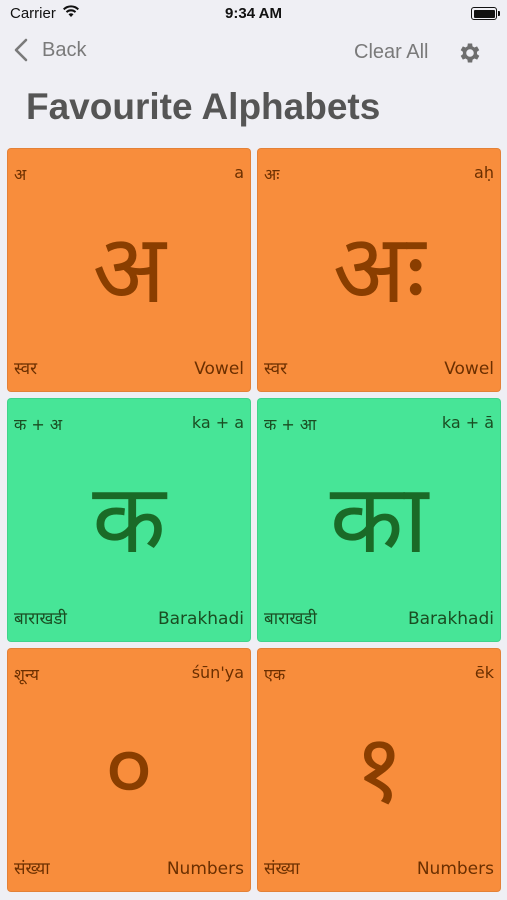 This screenshot has width=507, height=900. What do you see at coordinates (290, 424) in the screenshot?
I see `card-devanagari-label: क + आ` at bounding box center [290, 424].